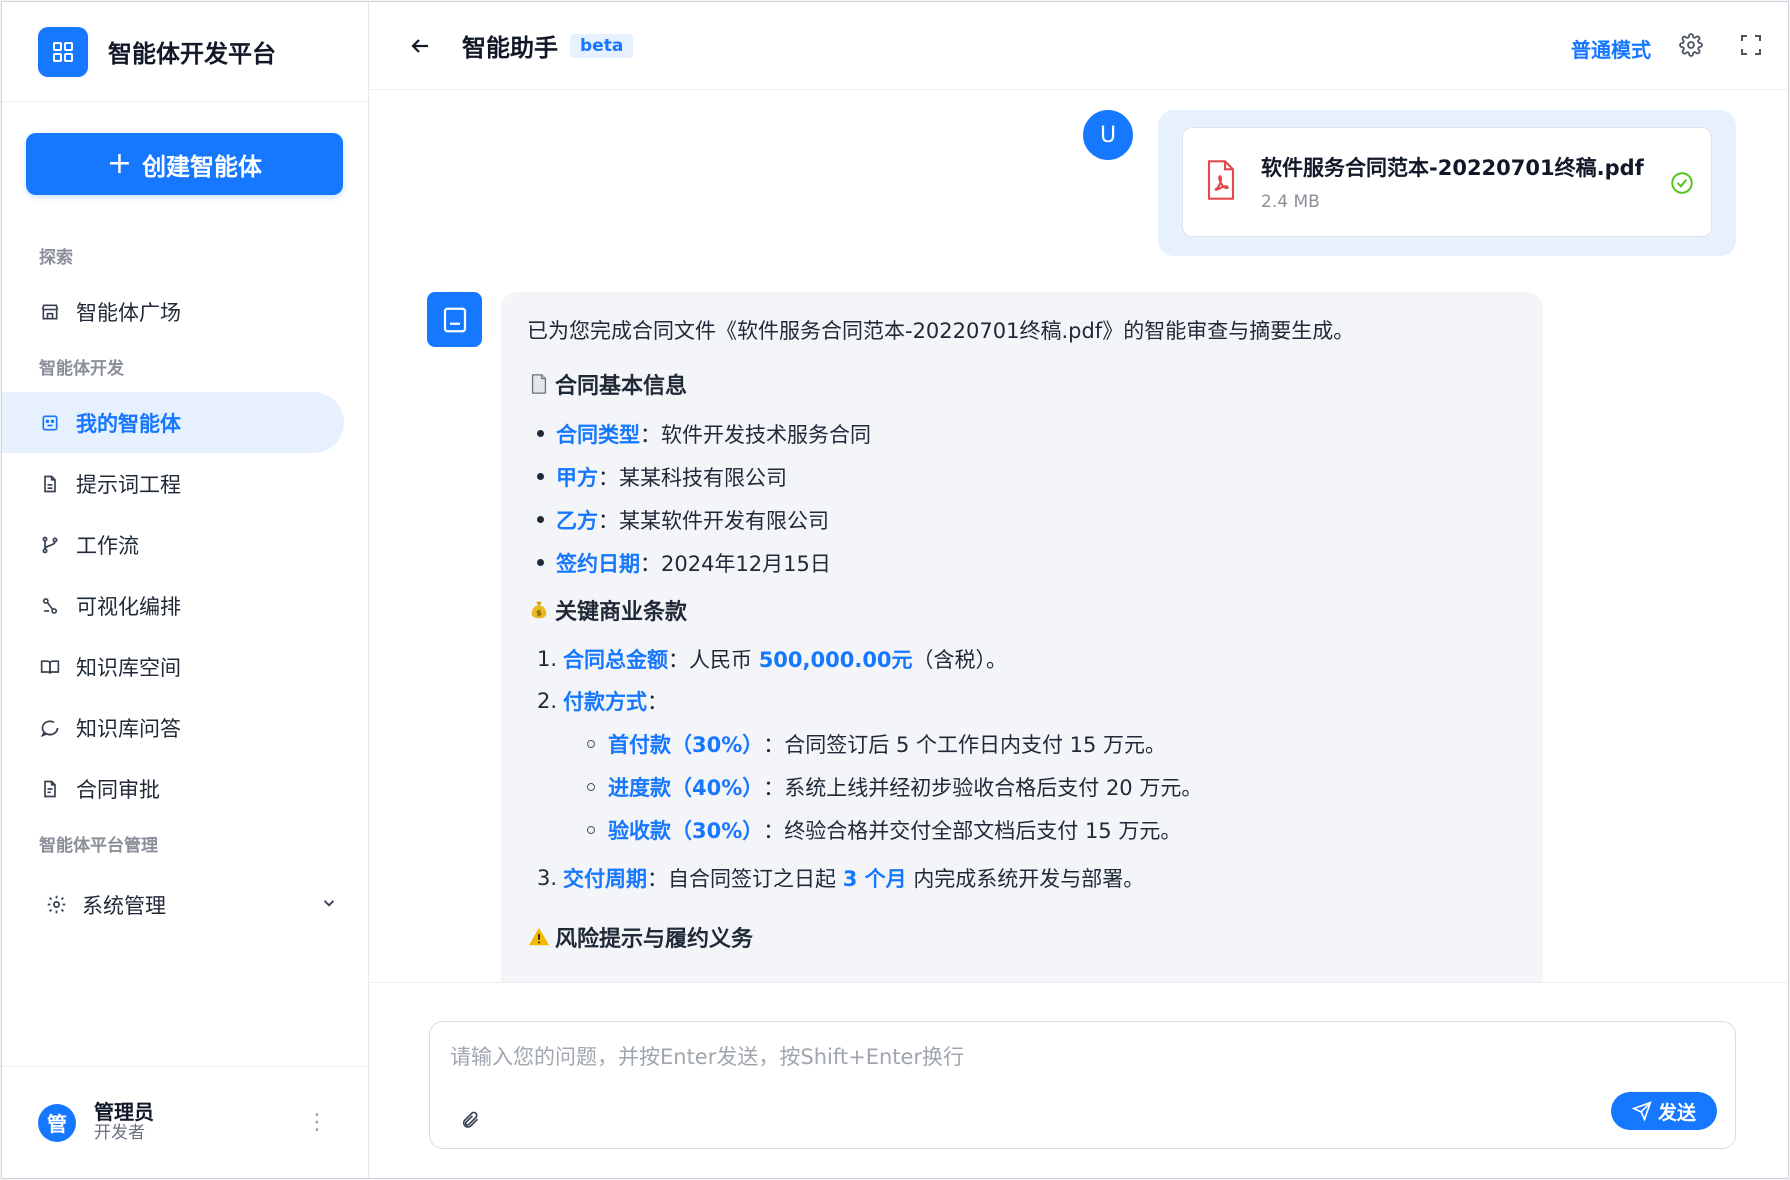 Image resolution: width=1790 pixels, height=1180 pixels. What do you see at coordinates (1022, 659) in the screenshot?
I see `list-item: 1. 合同总金额： 人民币 500,000.00元 （含税）。` at bounding box center [1022, 659].